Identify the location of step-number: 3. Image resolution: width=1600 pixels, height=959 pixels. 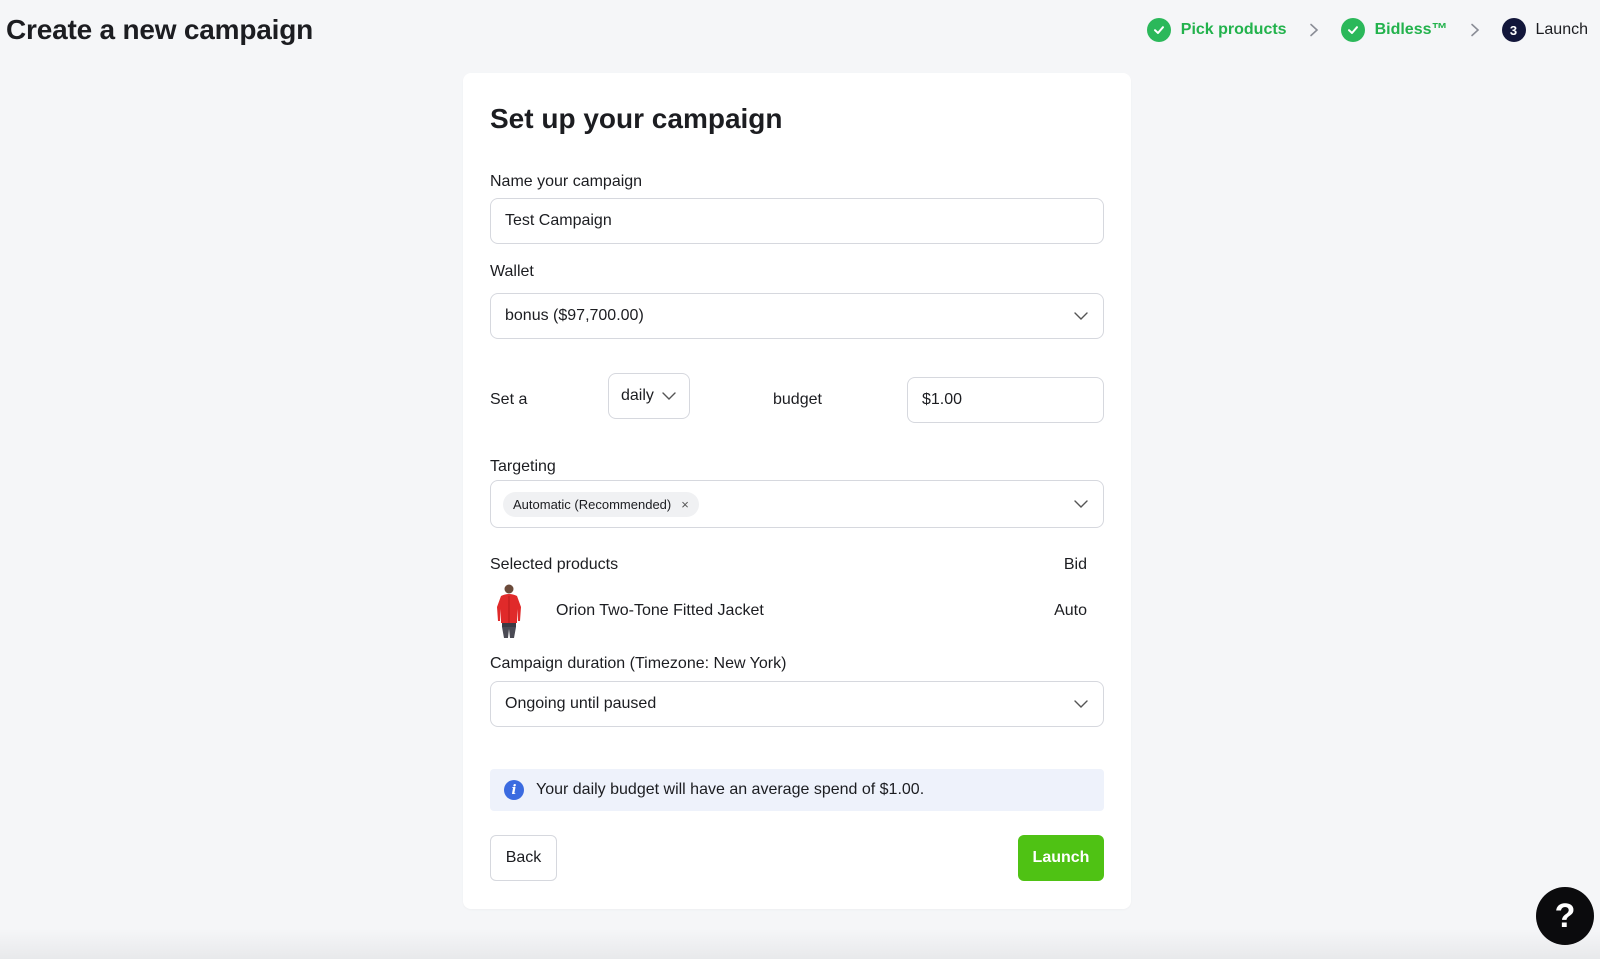
(1513, 30).